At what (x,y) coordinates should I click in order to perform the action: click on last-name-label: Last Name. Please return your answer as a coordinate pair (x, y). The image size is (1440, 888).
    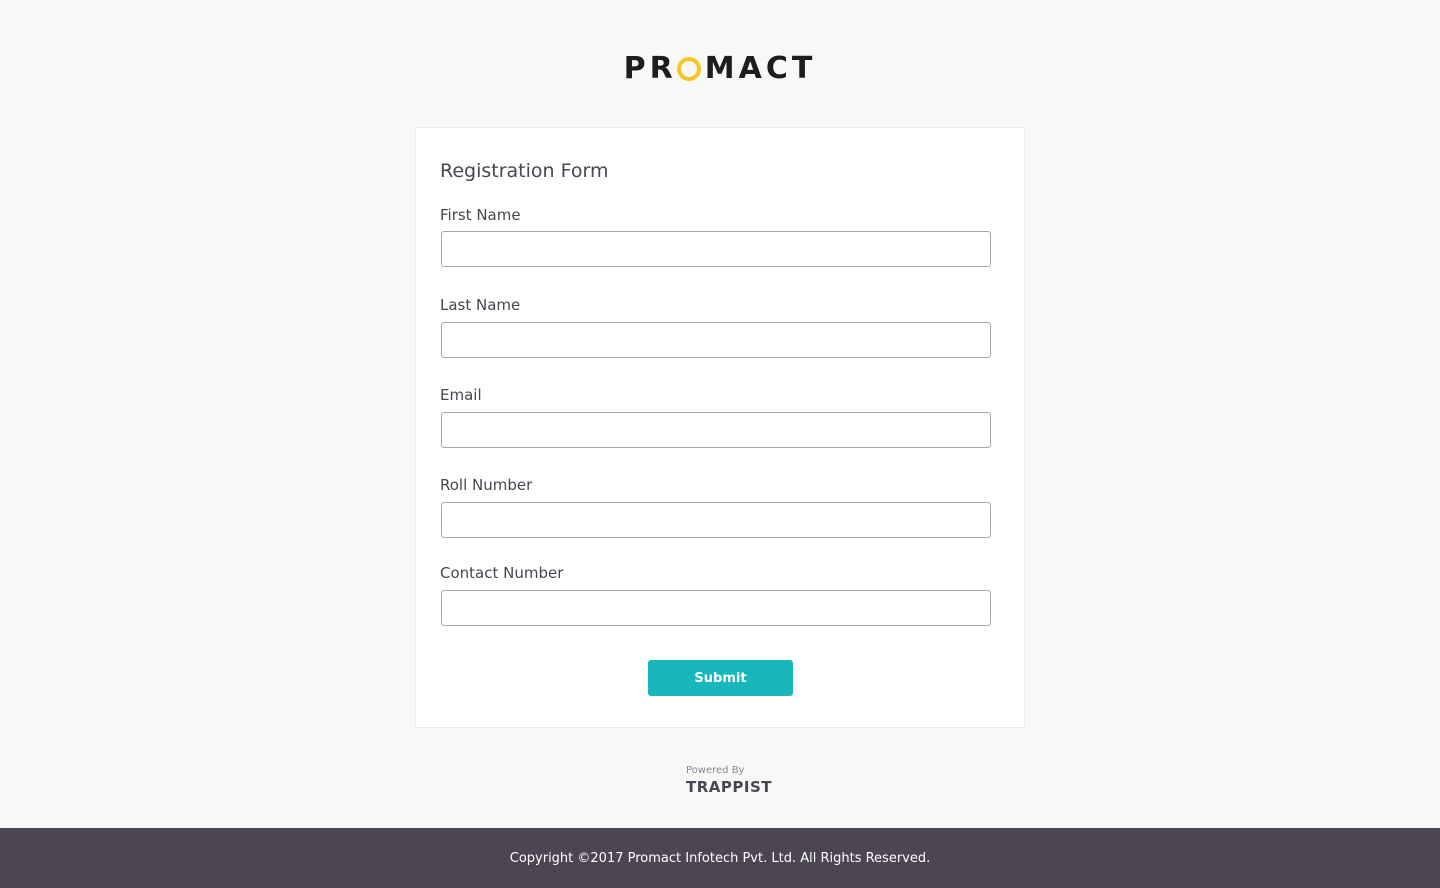
    Looking at the image, I should click on (480, 305).